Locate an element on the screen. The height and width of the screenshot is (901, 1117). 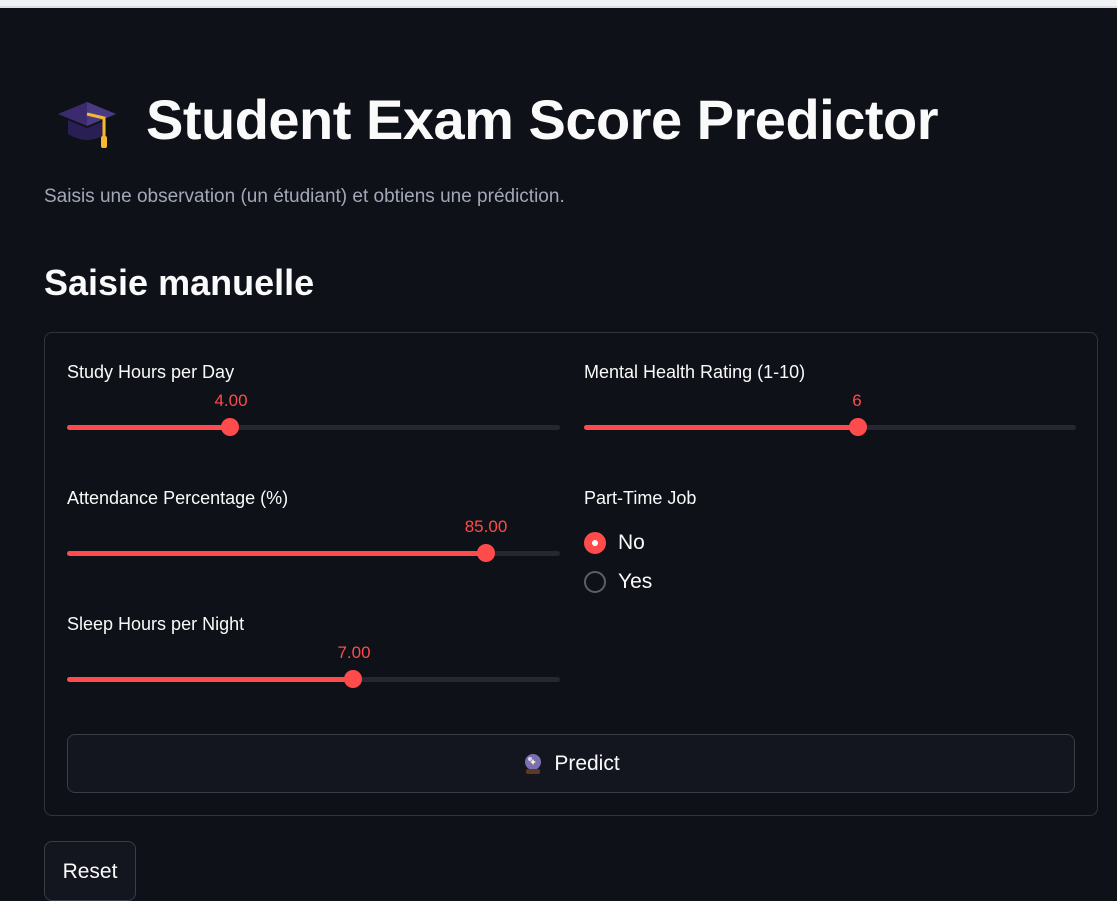
predict-button-label: Predict is located at coordinates (587, 763).